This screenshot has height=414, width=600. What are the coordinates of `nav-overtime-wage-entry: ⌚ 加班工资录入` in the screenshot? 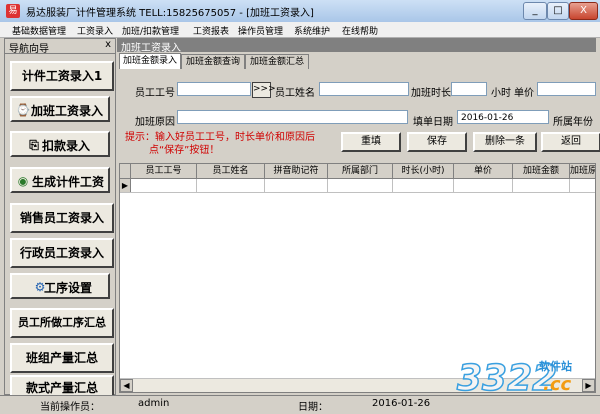 It's located at (60, 109).